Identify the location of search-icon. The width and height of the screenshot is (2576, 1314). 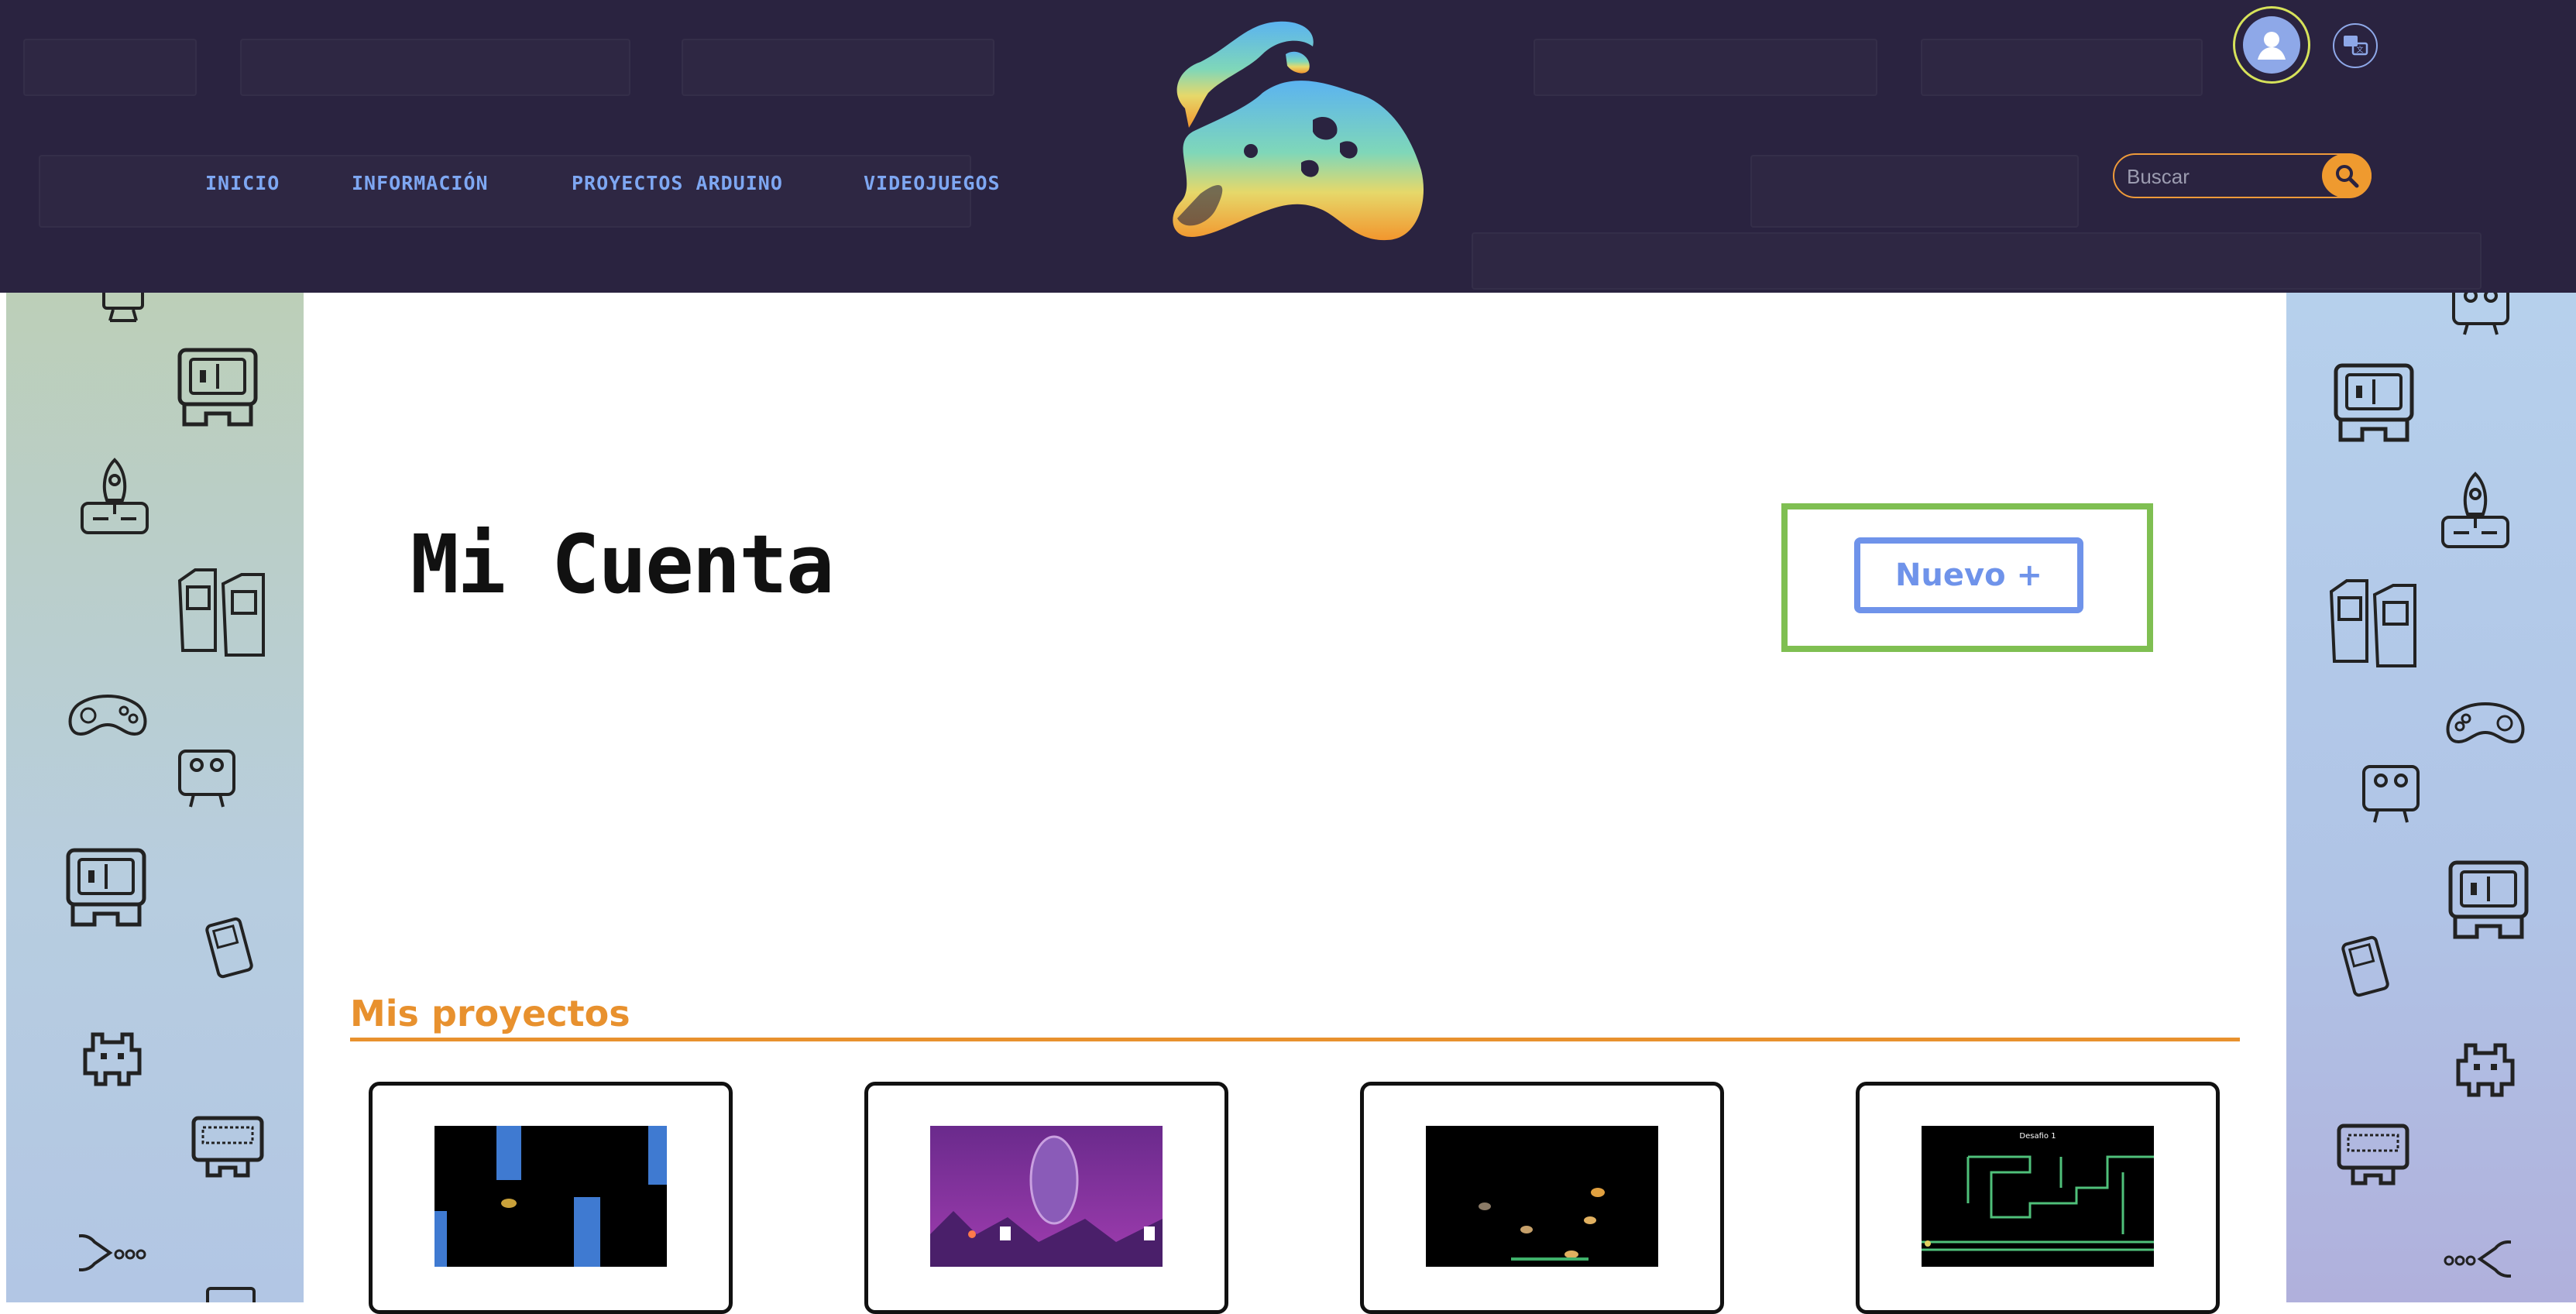
(2347, 176).